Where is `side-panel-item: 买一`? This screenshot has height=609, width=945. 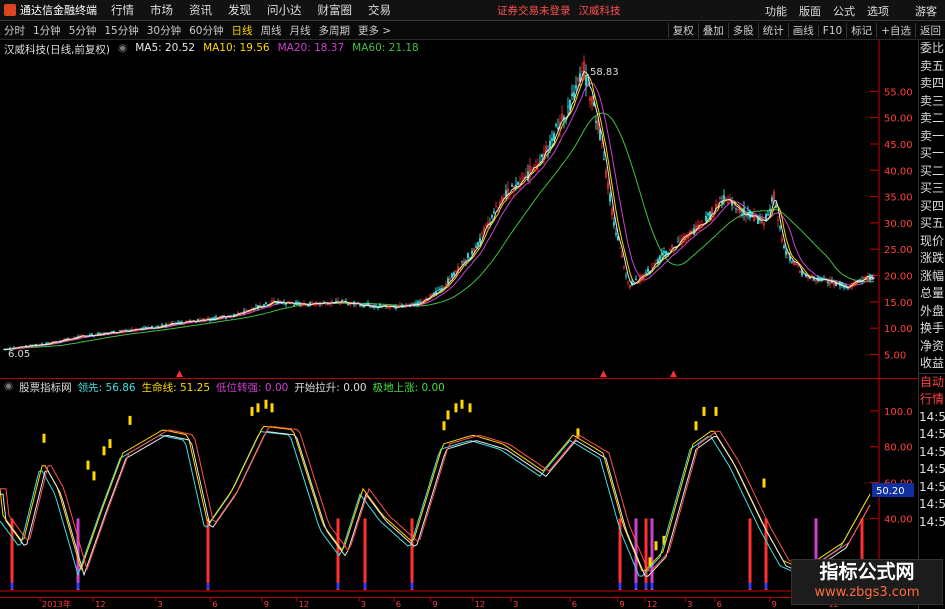 side-panel-item: 买一 is located at coordinates (932, 154).